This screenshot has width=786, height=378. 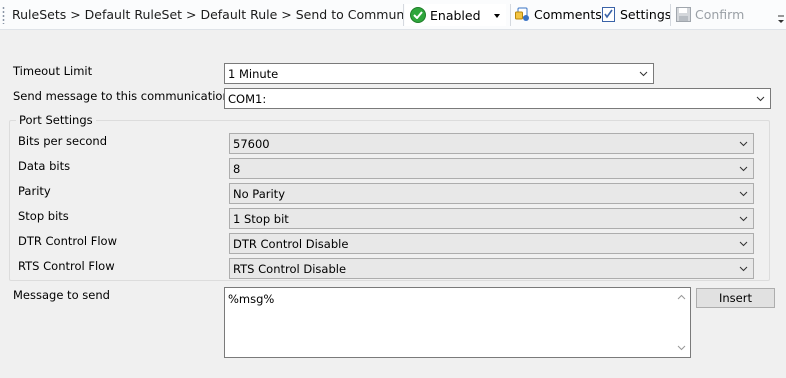 I want to click on port-label: Send message to this communication port, so click(x=135, y=96).